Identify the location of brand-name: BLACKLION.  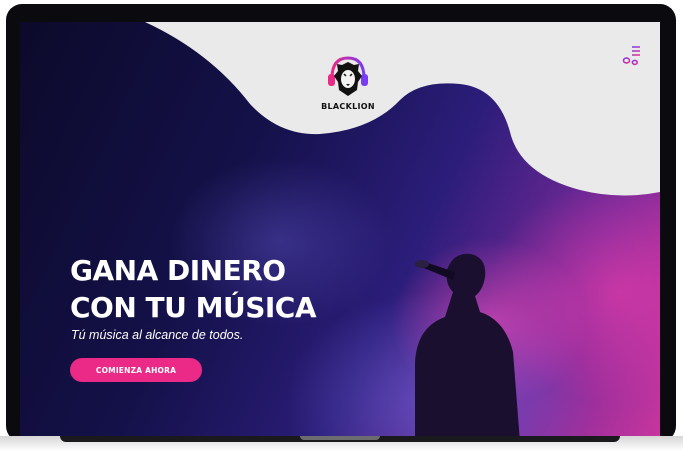
(348, 106).